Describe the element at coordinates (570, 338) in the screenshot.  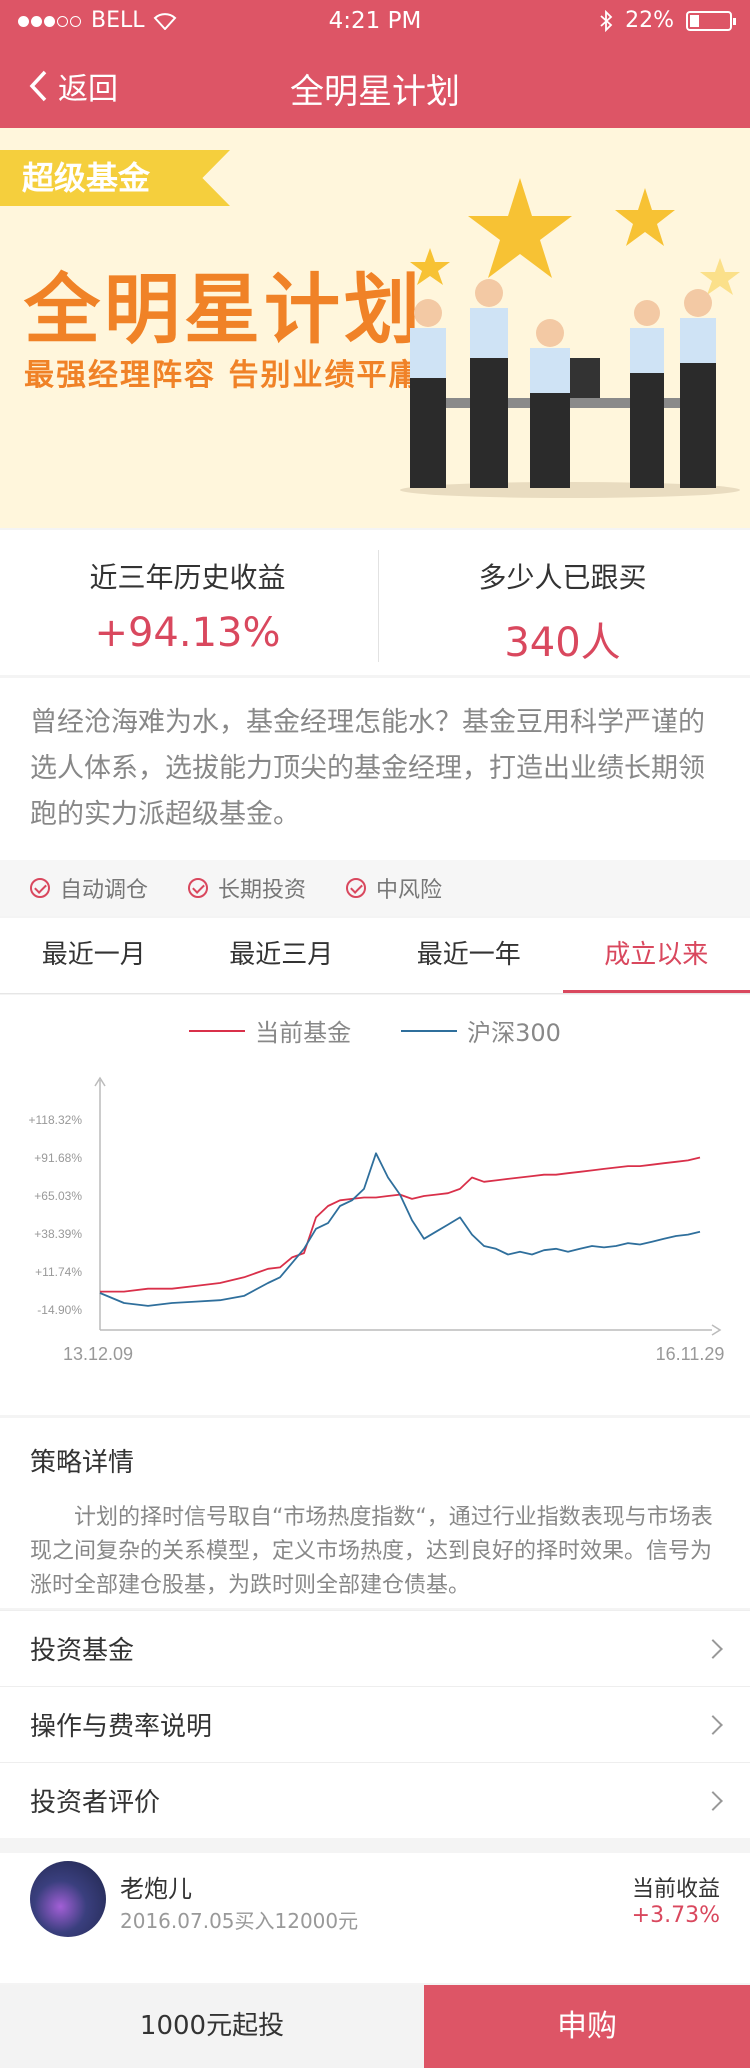
I see `team-illustration` at that location.